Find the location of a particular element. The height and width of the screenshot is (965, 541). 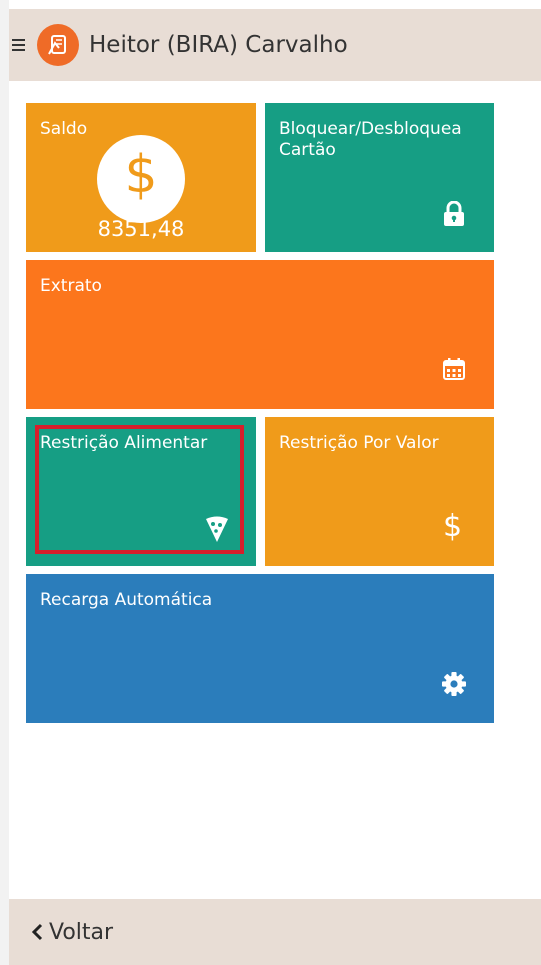

saldo-label: Saldo is located at coordinates (64, 129).